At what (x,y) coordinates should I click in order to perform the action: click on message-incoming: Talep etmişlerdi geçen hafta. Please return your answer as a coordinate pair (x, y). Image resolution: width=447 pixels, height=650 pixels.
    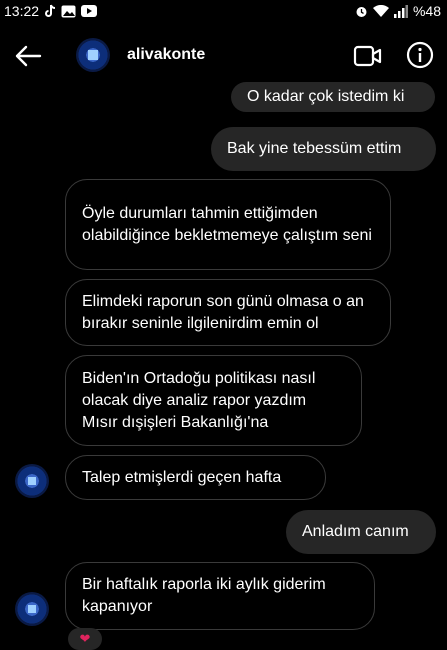
    Looking at the image, I should click on (195, 477).